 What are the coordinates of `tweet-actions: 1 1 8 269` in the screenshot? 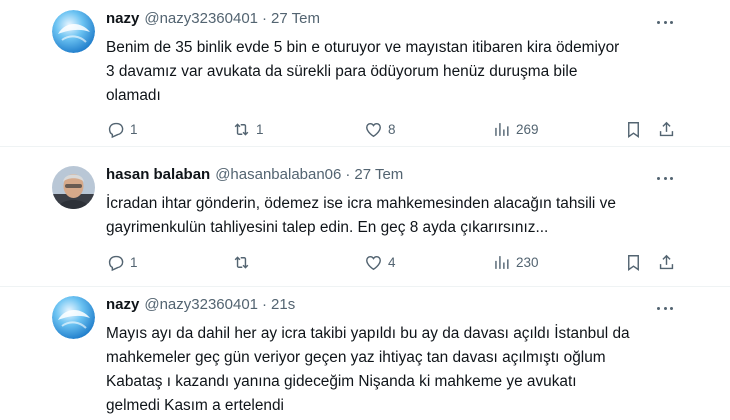 It's located at (390, 129).